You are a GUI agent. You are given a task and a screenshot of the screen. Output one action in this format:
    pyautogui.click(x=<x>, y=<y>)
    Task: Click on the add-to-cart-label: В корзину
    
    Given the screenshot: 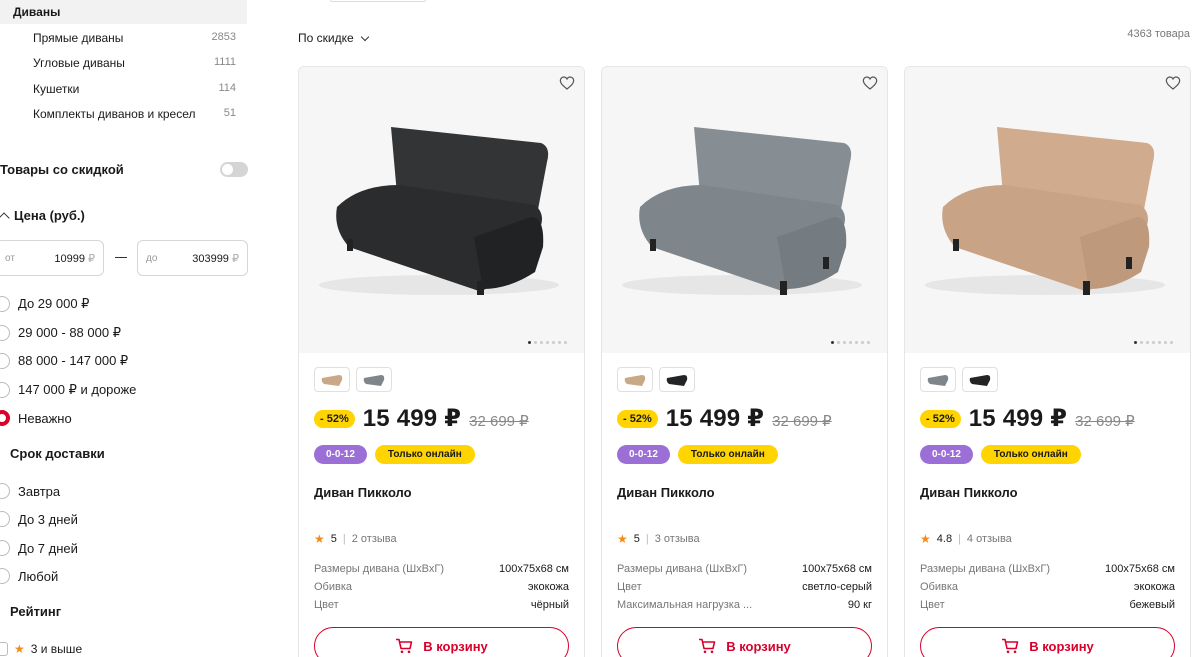 What is the action you would take?
    pyautogui.click(x=455, y=646)
    